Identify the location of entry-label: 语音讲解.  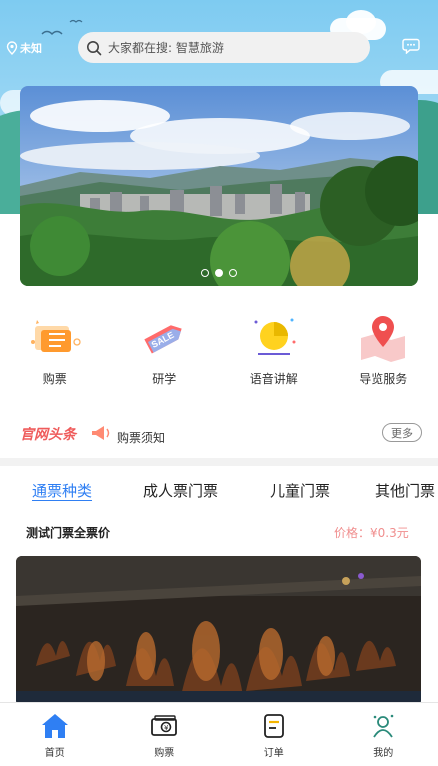
(273, 379).